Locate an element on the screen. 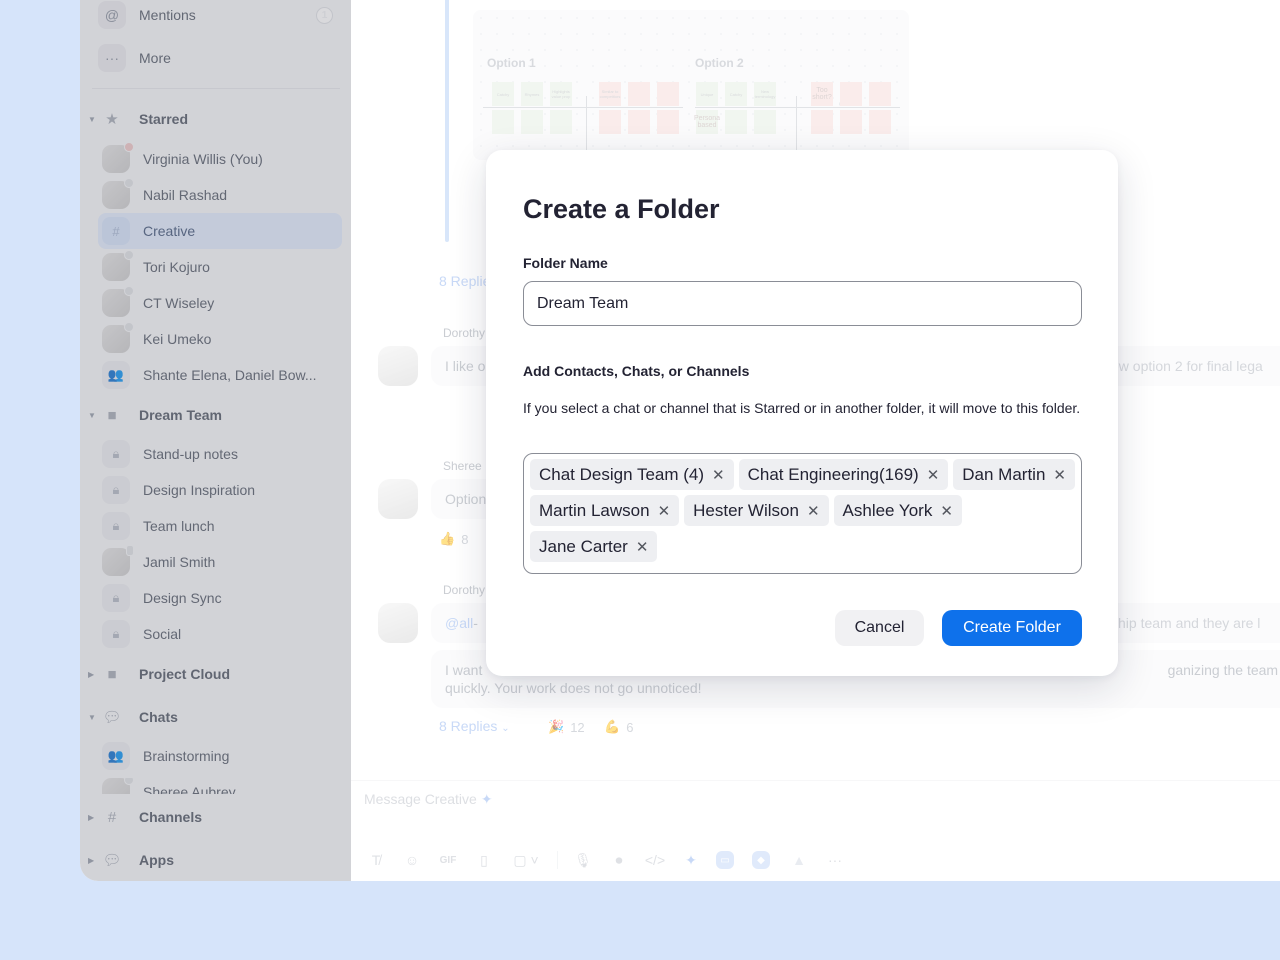 This screenshot has height=960, width=1280. chip: Chat Design Team (4) ✕ is located at coordinates (632, 474).